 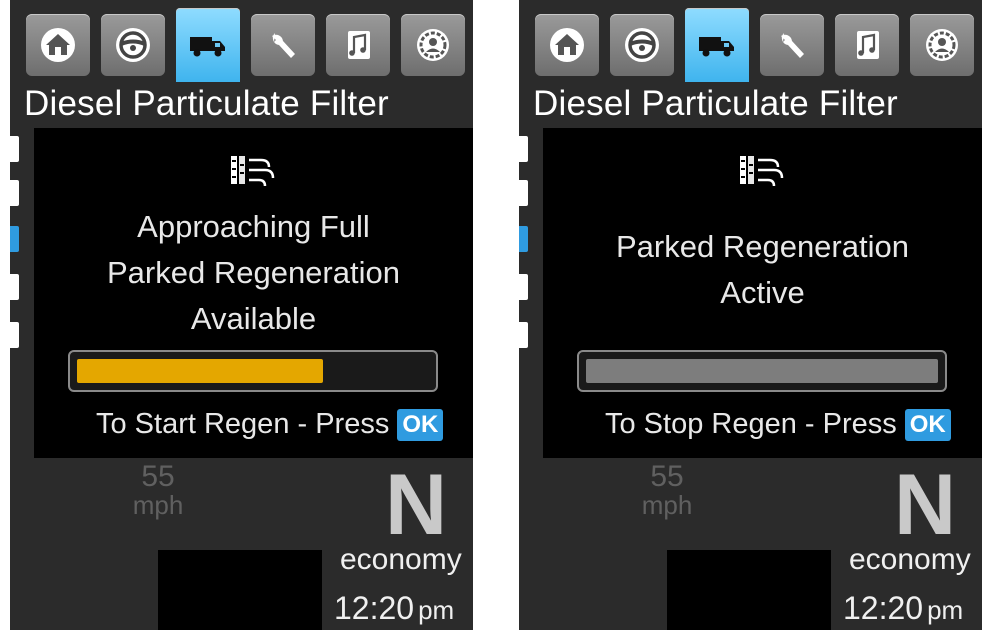 I want to click on prompt-text: To Stop Regen - Press, so click(x=751, y=424).